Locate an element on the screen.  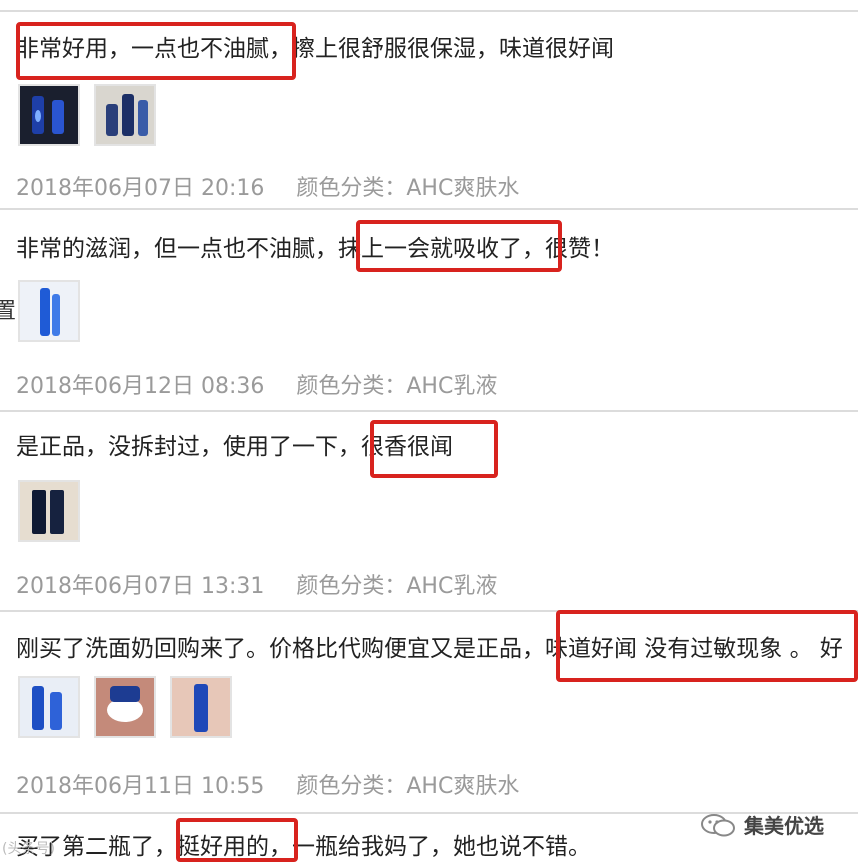
review-text: 刚买了洗面奶回购来了。价格比代购便宜又是正品，味道好闻 没有过敏现象 。 好 is located at coordinates (429, 649).